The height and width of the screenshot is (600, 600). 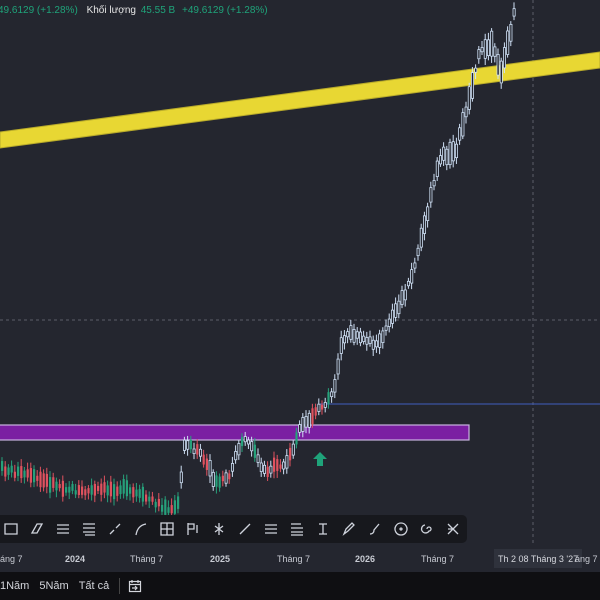 What do you see at coordinates (89, 529) in the screenshot?
I see `fib-extension-icon` at bounding box center [89, 529].